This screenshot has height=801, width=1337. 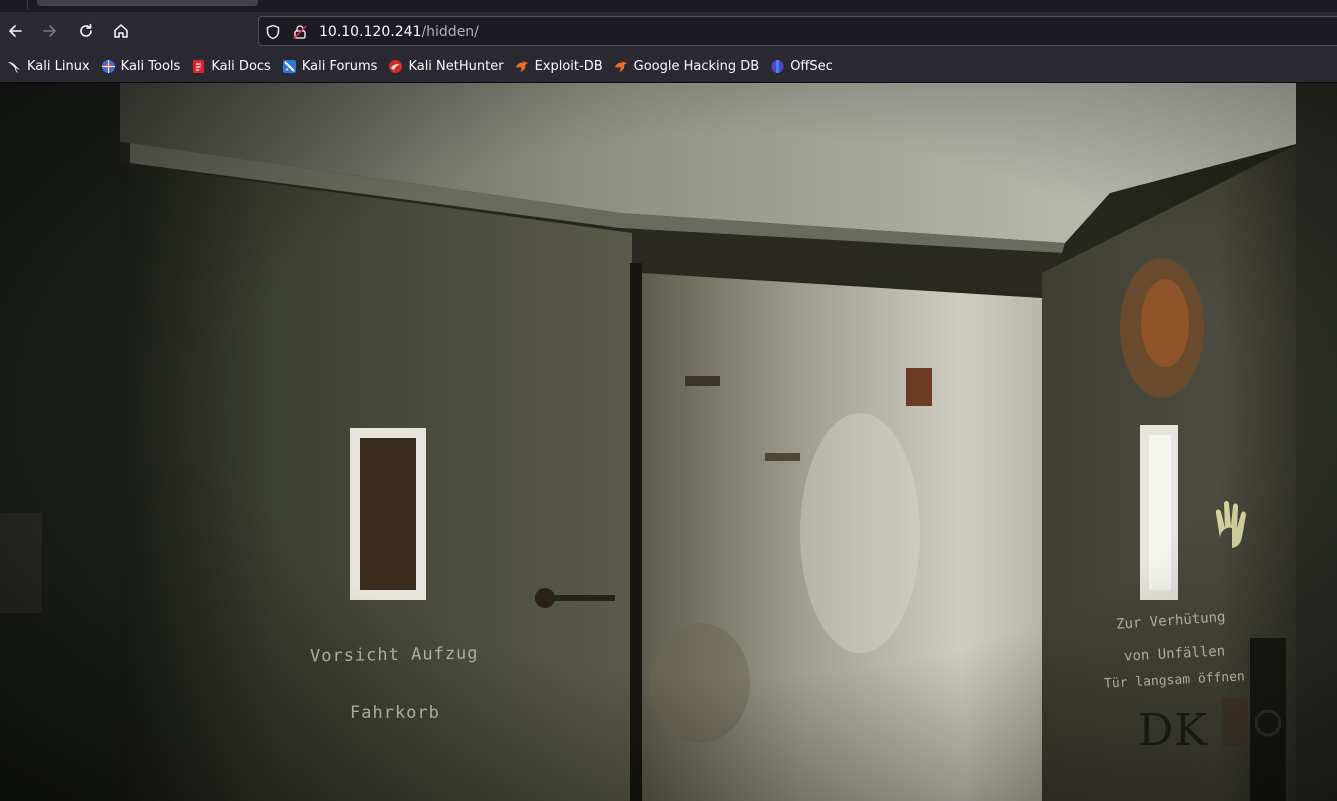 I want to click on tab-separator, so click(x=27, y=5).